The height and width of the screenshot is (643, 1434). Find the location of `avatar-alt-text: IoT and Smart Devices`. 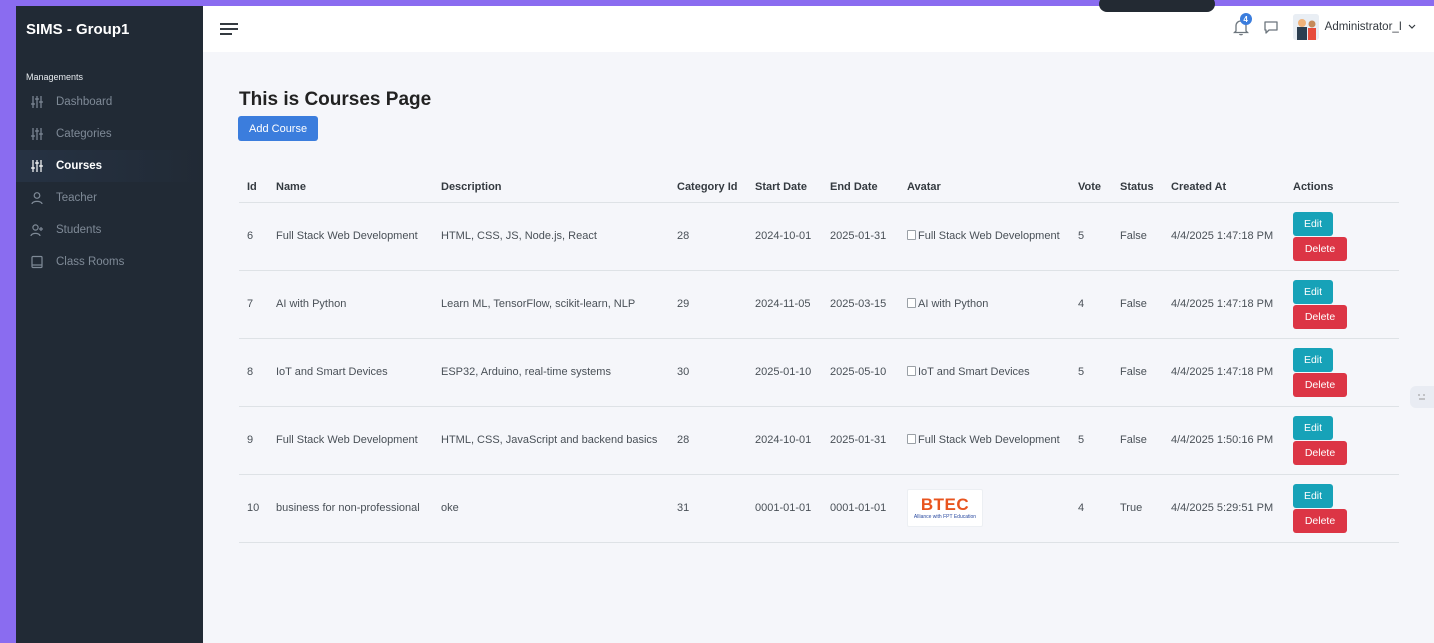

avatar-alt-text: IoT and Smart Devices is located at coordinates (974, 372).